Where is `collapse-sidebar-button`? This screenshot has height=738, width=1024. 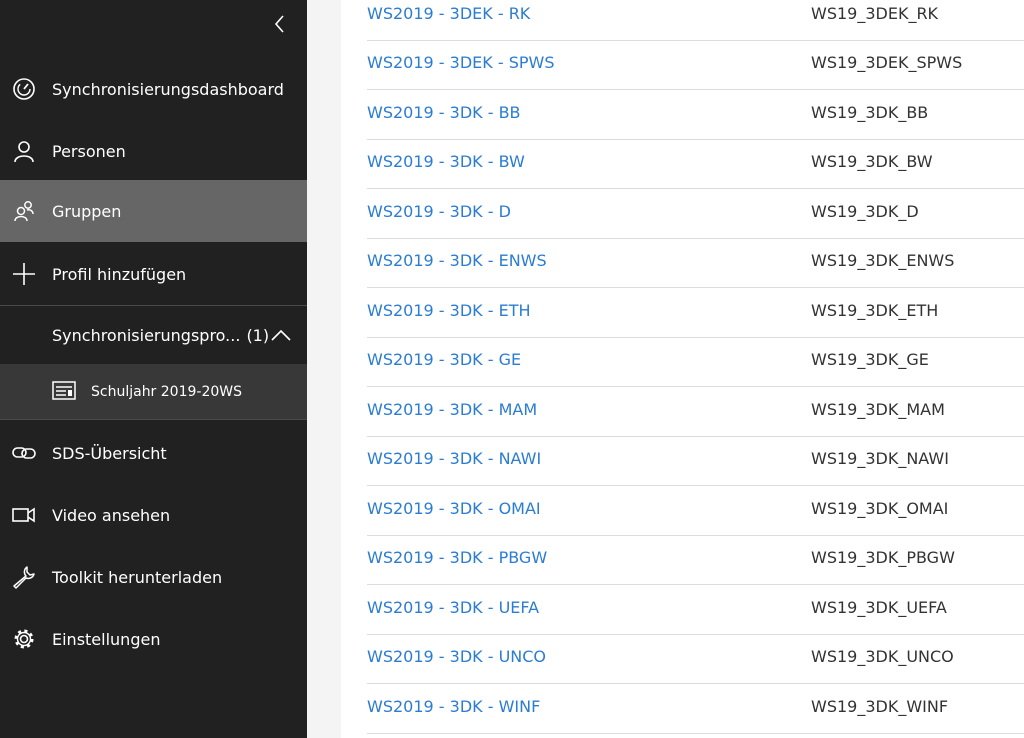 collapse-sidebar-button is located at coordinates (280, 24).